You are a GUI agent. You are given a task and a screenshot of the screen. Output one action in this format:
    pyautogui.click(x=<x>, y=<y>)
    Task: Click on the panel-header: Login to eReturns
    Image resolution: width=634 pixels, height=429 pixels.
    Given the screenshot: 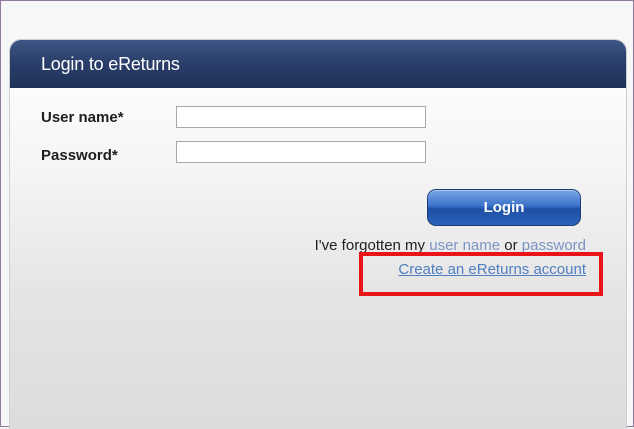 What is the action you would take?
    pyautogui.click(x=318, y=64)
    